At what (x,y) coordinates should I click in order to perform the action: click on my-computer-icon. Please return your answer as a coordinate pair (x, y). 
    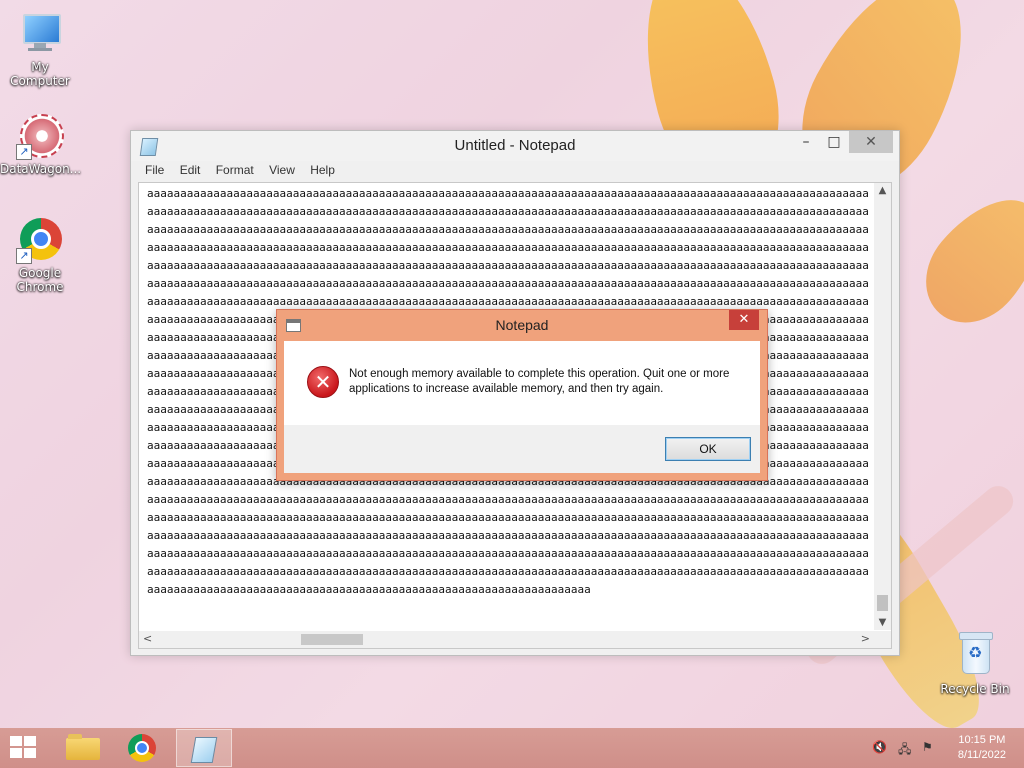
    Looking at the image, I should click on (40, 34).